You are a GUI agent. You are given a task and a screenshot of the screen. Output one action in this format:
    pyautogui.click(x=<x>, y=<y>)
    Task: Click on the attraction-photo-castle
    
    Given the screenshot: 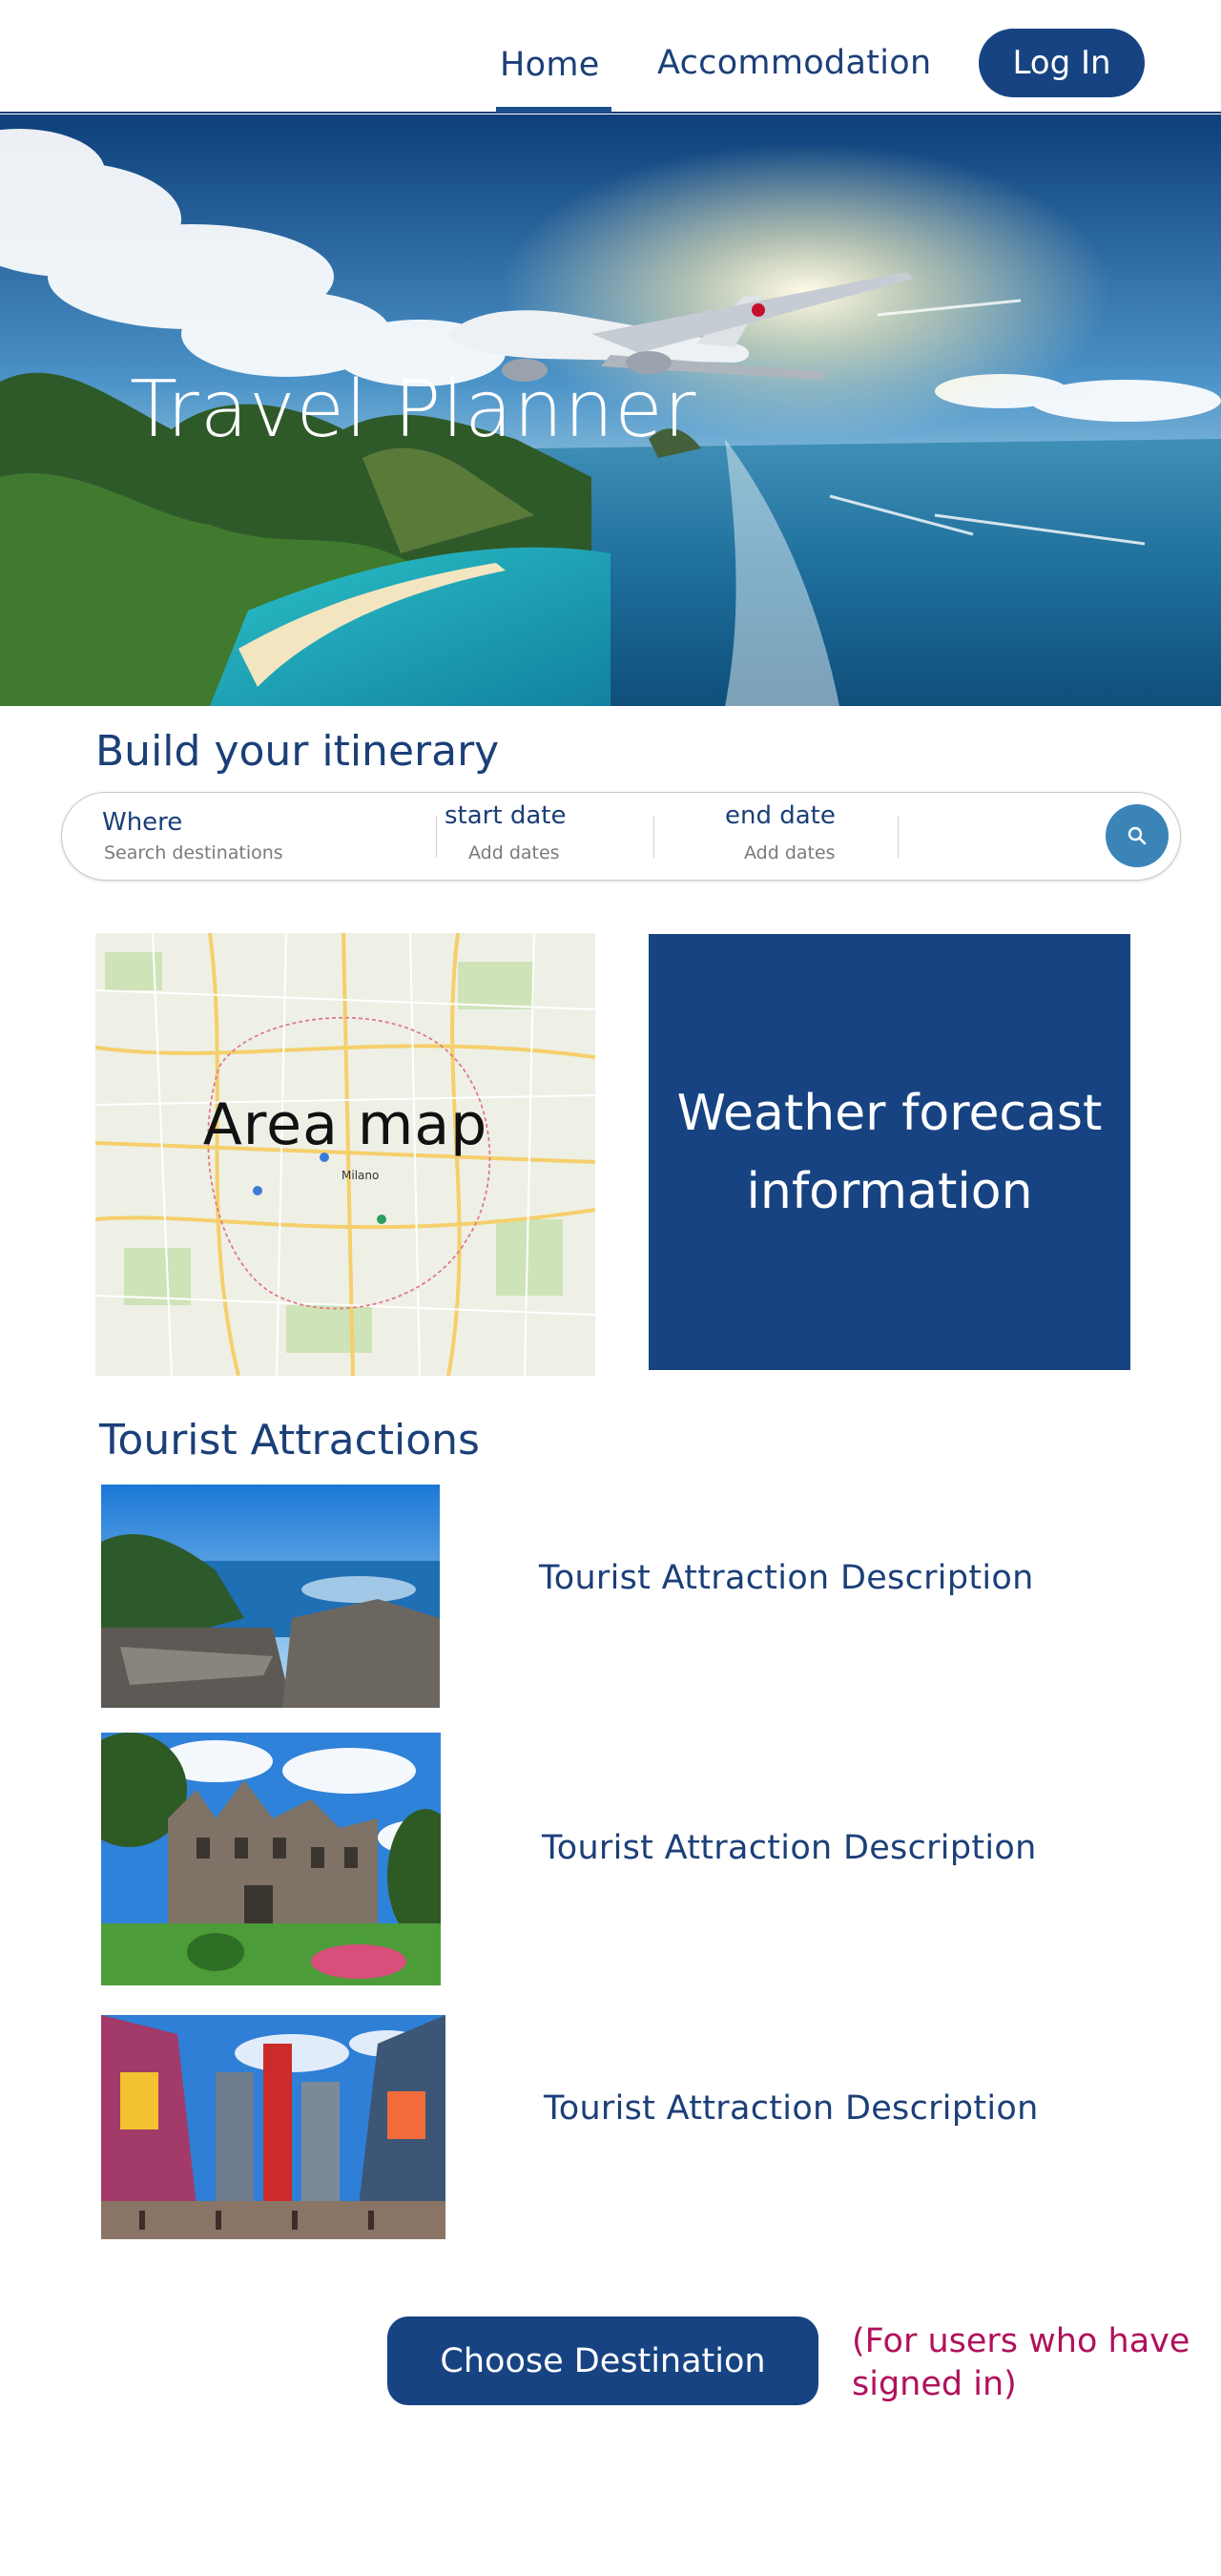 What is the action you would take?
    pyautogui.click(x=271, y=1859)
    